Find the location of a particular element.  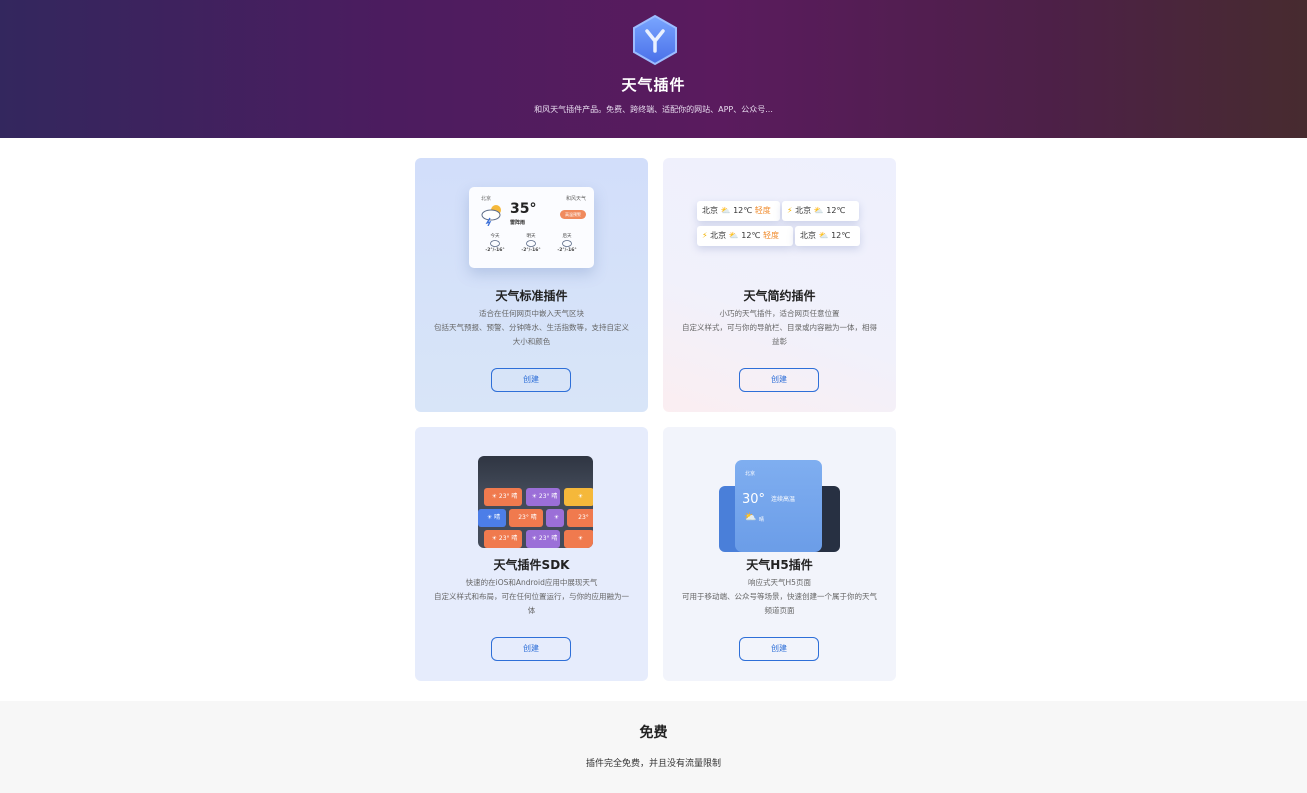

card-description: 响应式天气H5页面 可用于移动端、公众号等场景，快速创建一个属于你的天气频道页面 is located at coordinates (779, 597).